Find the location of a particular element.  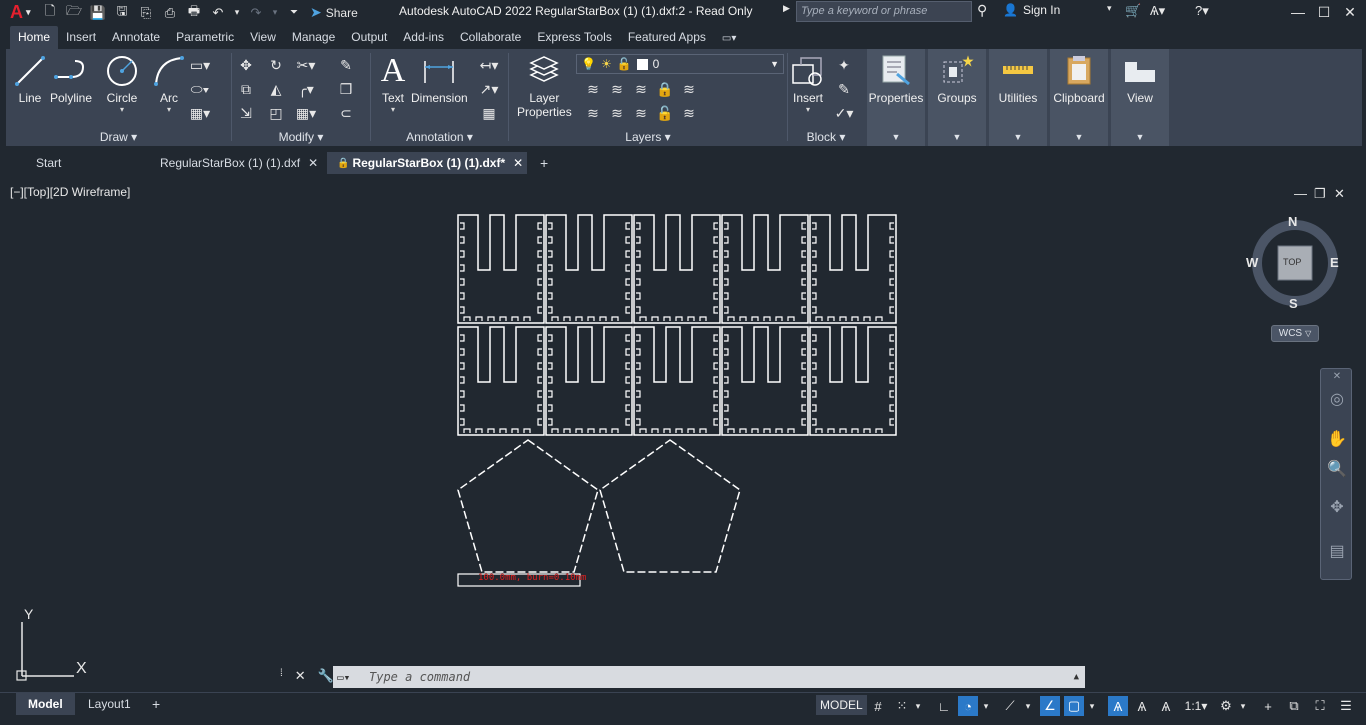

clean-screen-icon: ⛶ is located at coordinates (1320, 706).